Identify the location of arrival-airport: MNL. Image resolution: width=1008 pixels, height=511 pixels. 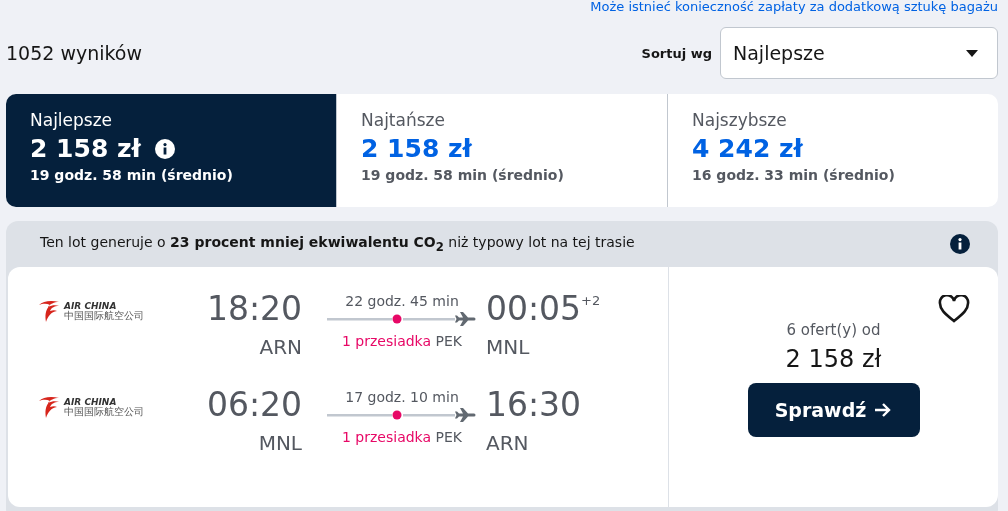
(508, 347).